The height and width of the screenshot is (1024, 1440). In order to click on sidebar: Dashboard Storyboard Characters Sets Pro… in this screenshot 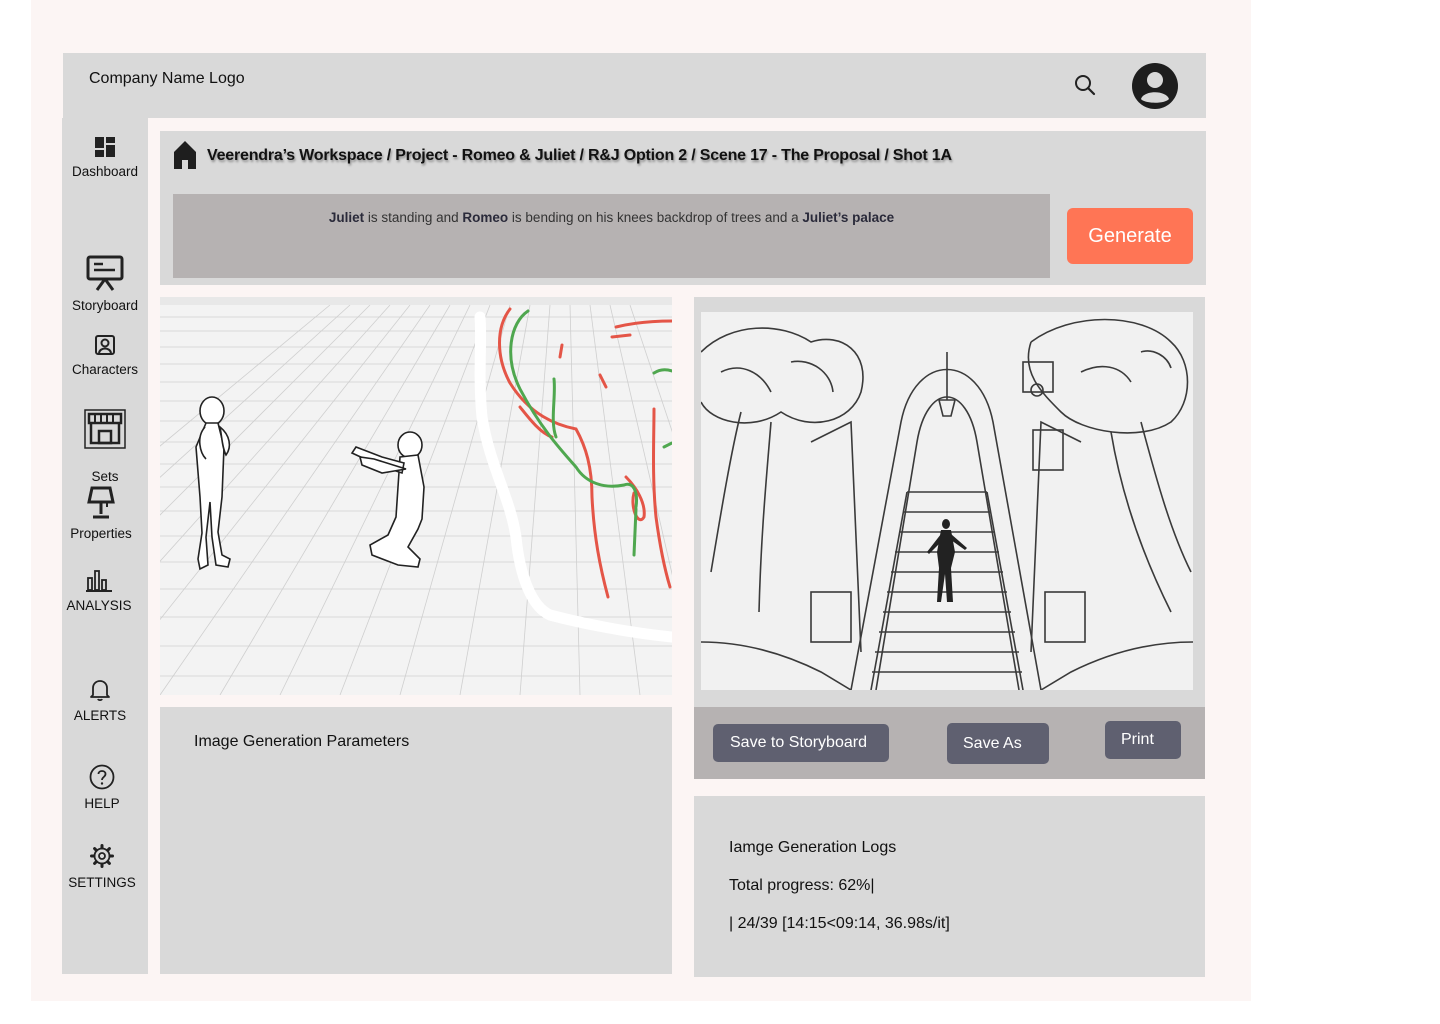, I will do `click(105, 546)`.